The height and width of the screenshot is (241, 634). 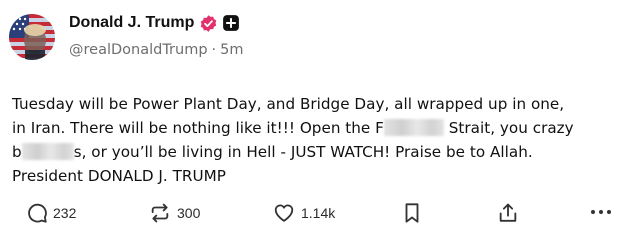 I want to click on timestamp: 5m, so click(x=231, y=50).